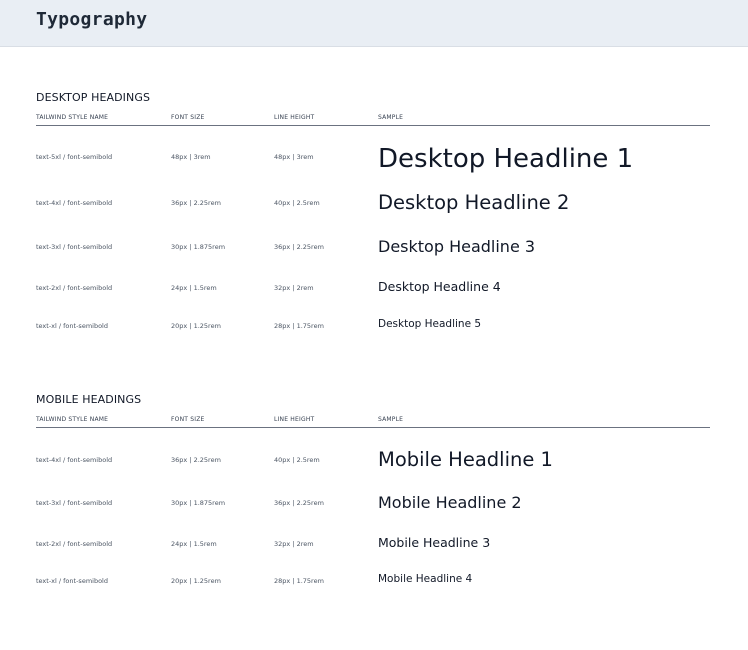  I want to click on sample-text: Mobile Headline 3, so click(434, 542).